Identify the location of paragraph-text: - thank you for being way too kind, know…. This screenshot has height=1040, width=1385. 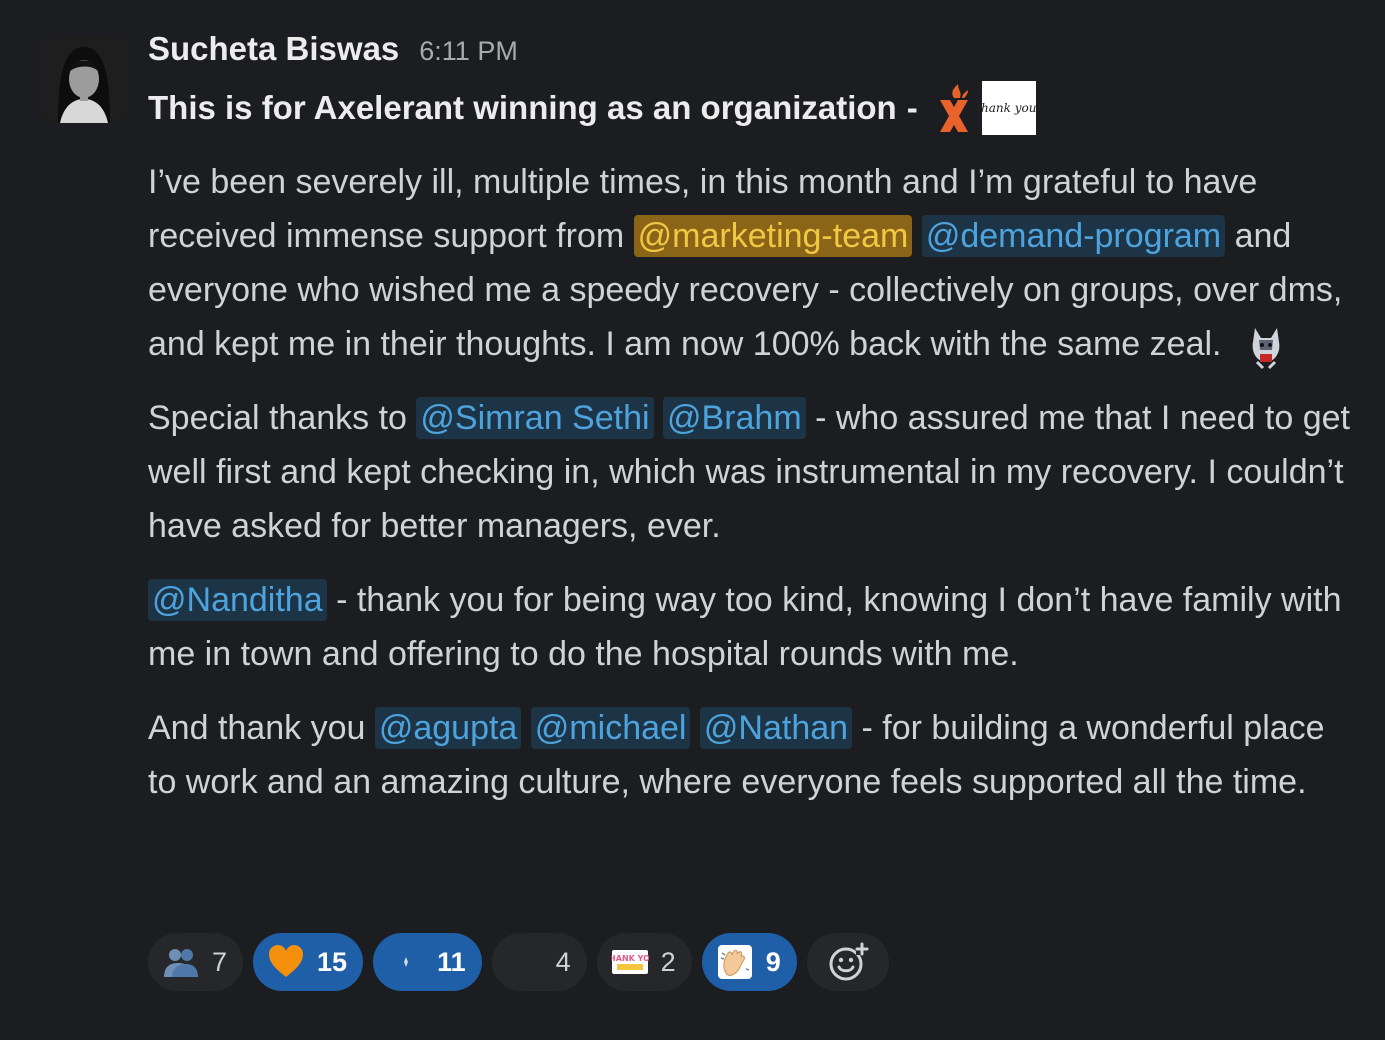
(745, 627).